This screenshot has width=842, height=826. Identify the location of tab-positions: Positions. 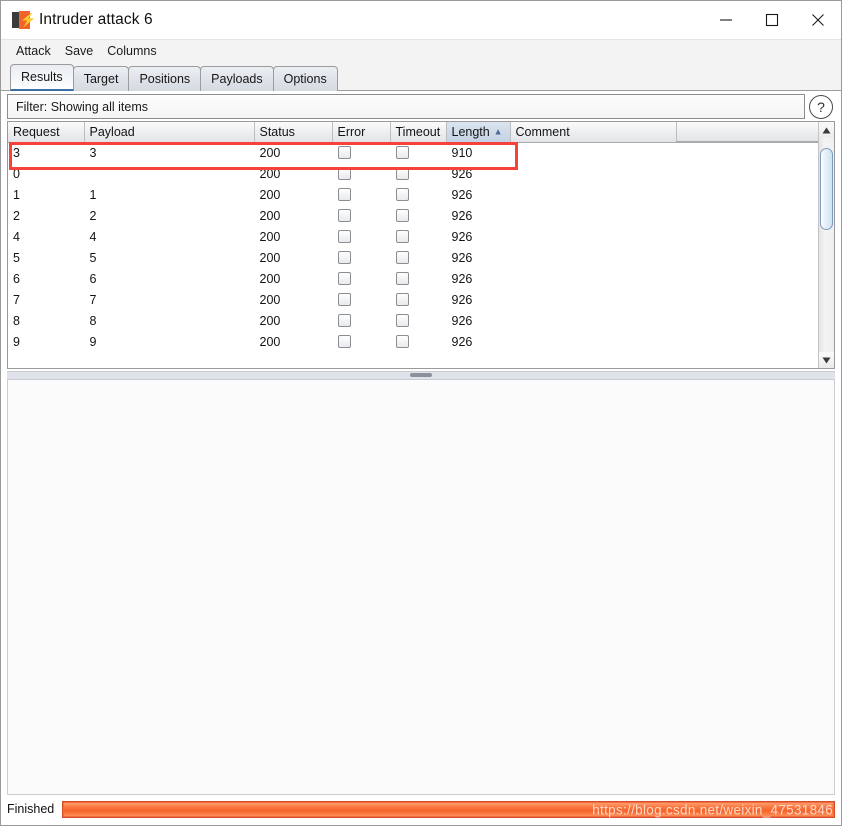
(165, 78).